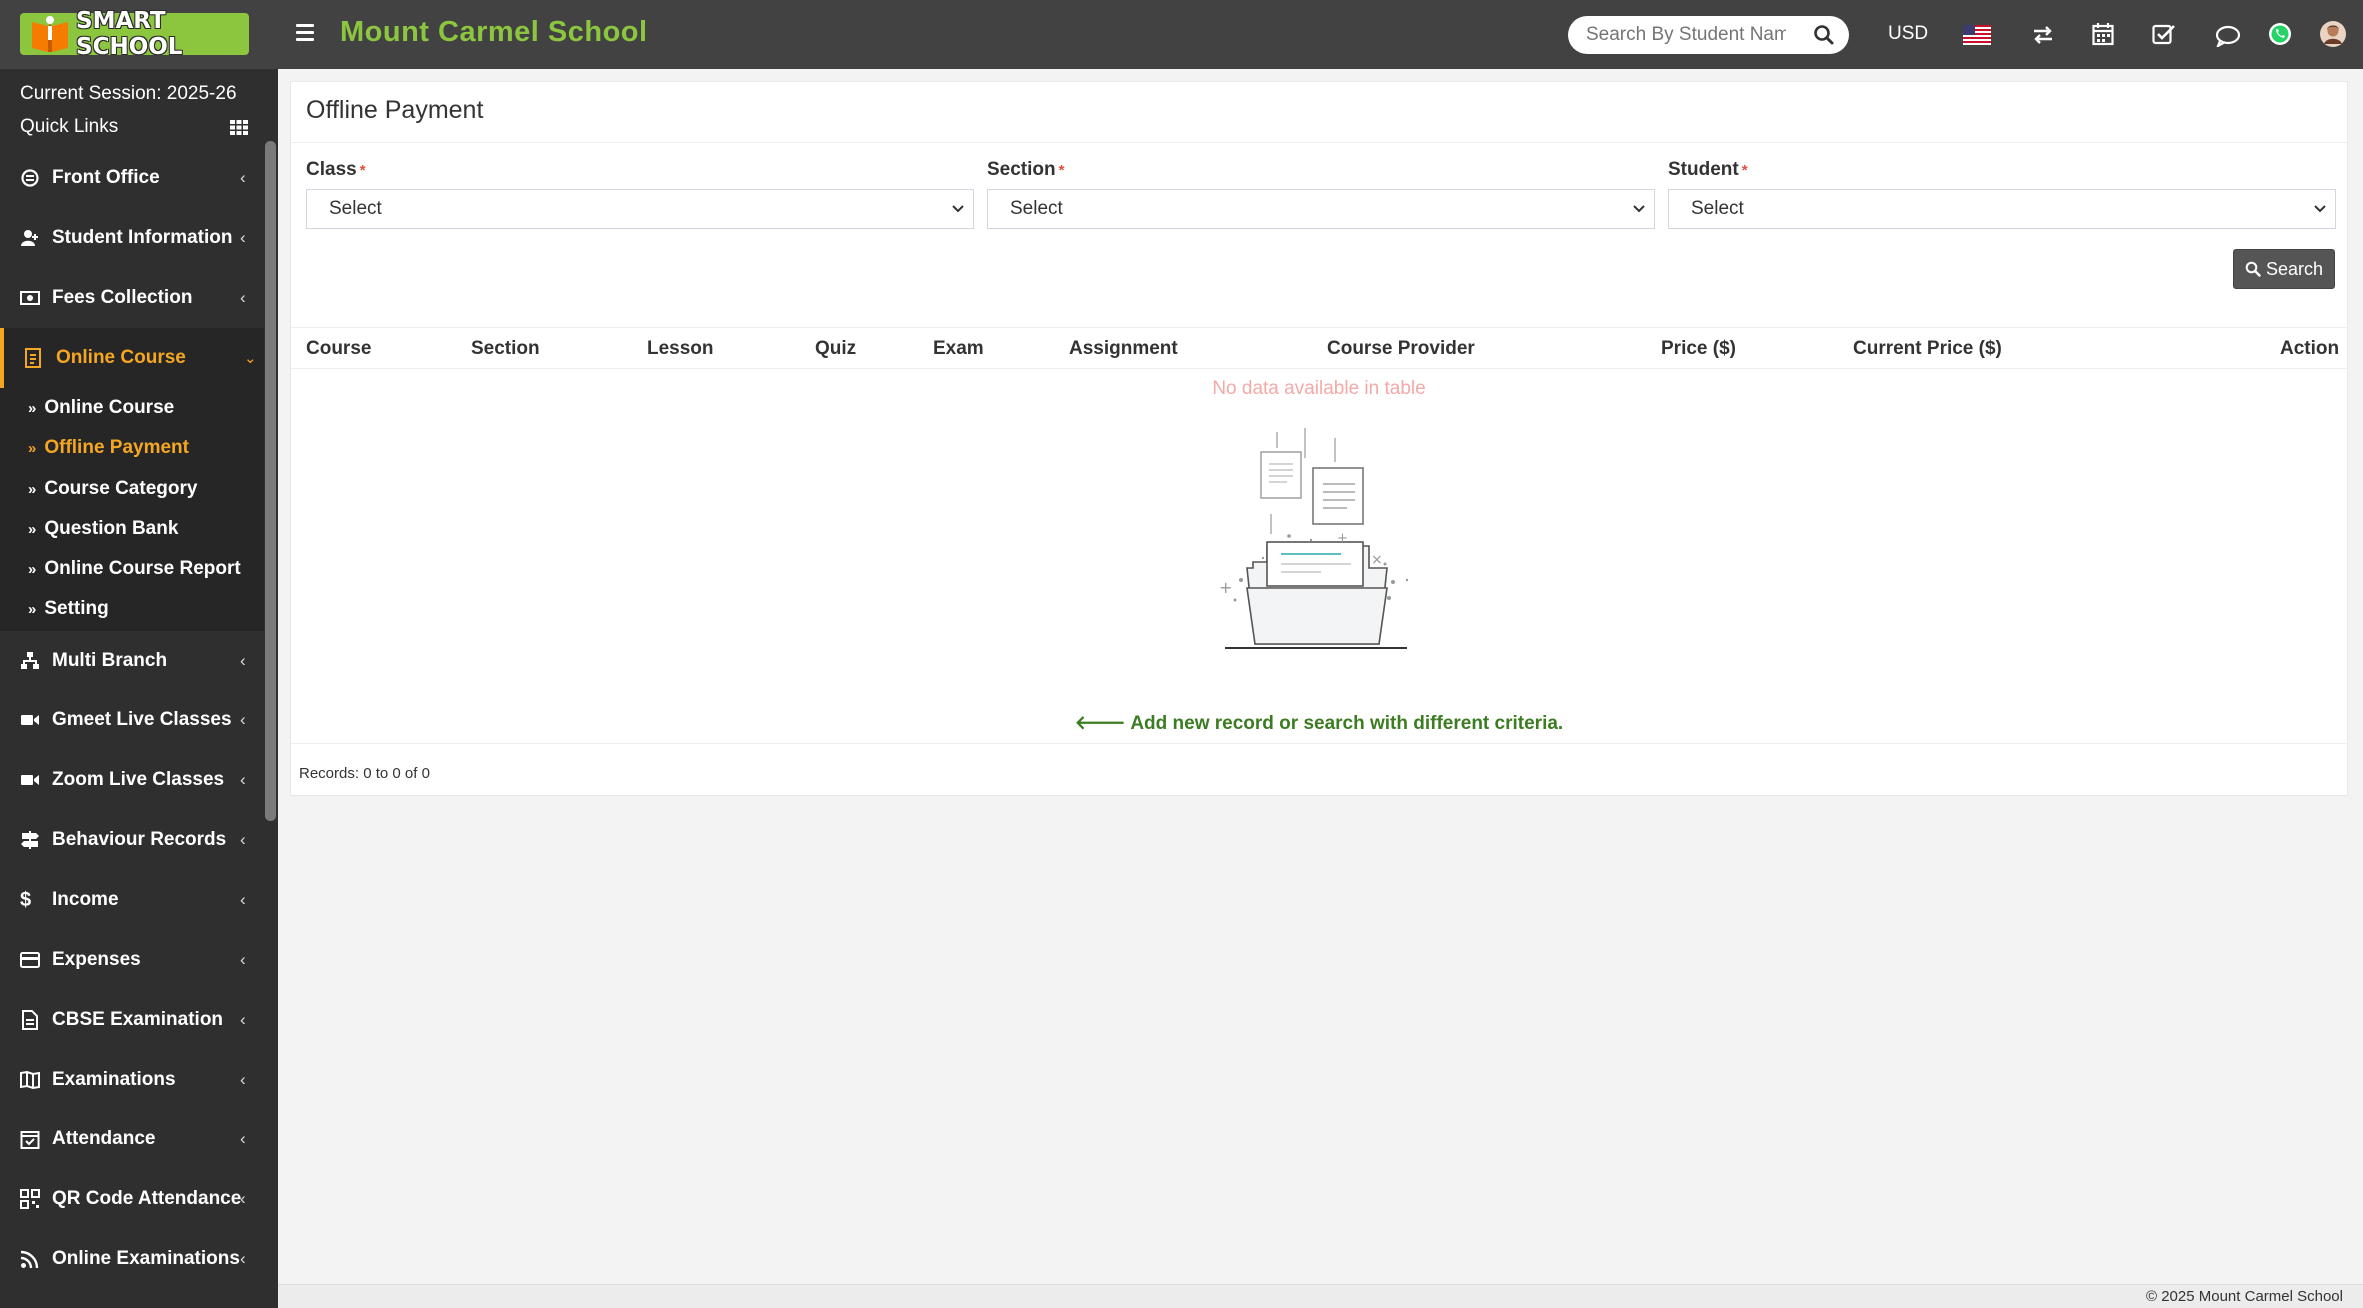 This screenshot has width=2363, height=1308. I want to click on sidebar-item-gmeet-live-classes: Gmeet Live Classes ‹, so click(132, 720).